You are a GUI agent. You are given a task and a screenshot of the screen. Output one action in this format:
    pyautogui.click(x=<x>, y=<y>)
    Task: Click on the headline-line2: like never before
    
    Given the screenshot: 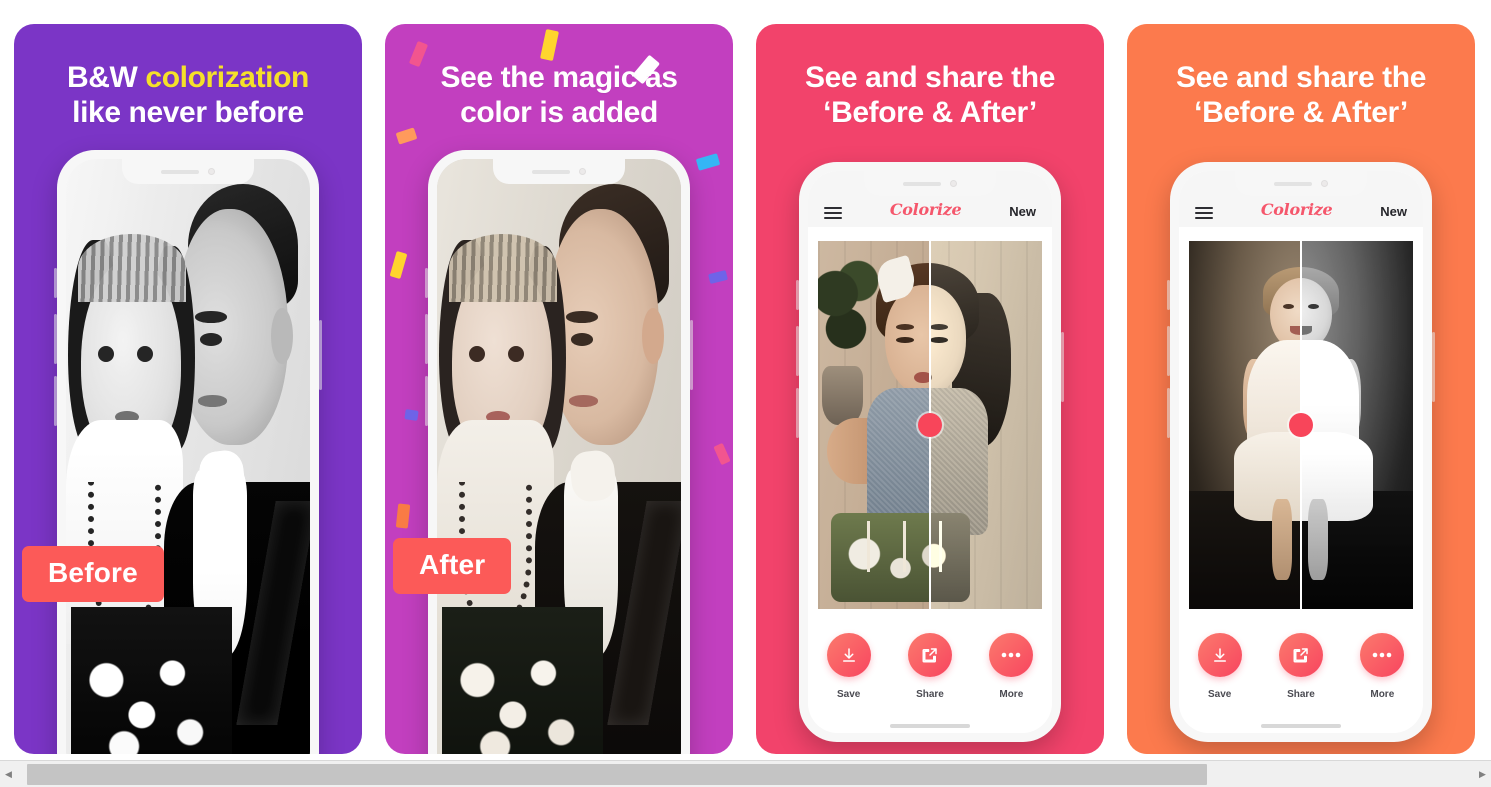 What is the action you would take?
    pyautogui.click(x=188, y=113)
    